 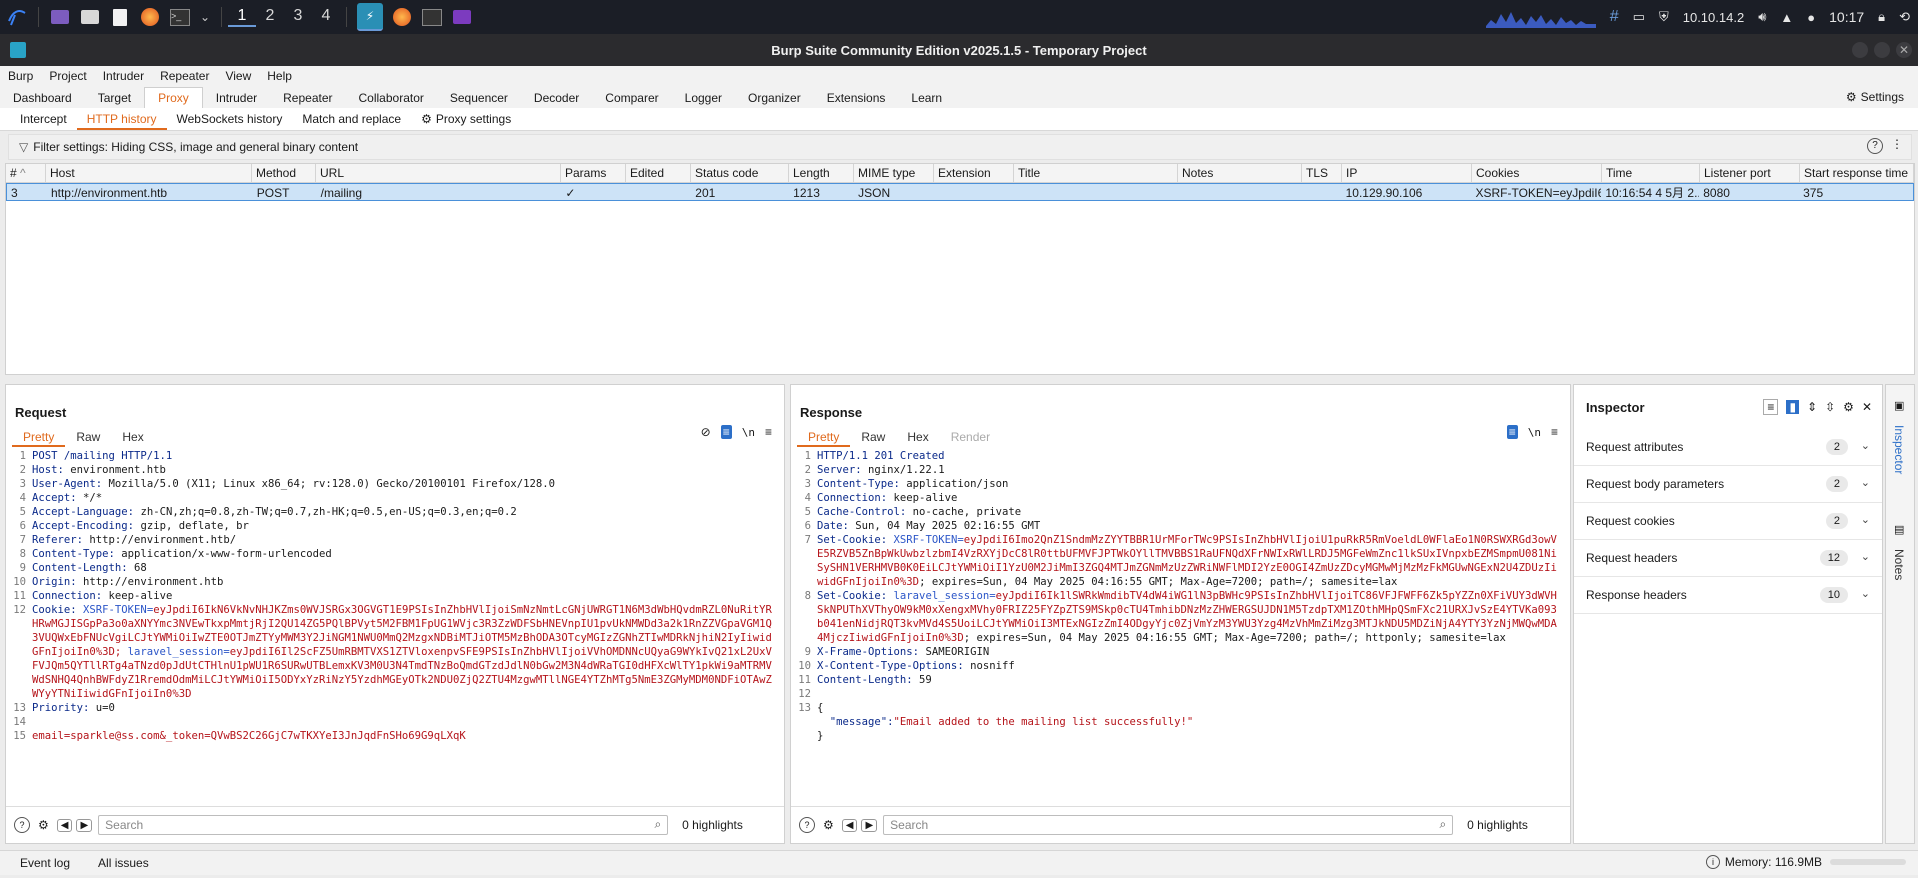 What do you see at coordinates (180, 17) in the screenshot?
I see `terminal-icon: >_` at bounding box center [180, 17].